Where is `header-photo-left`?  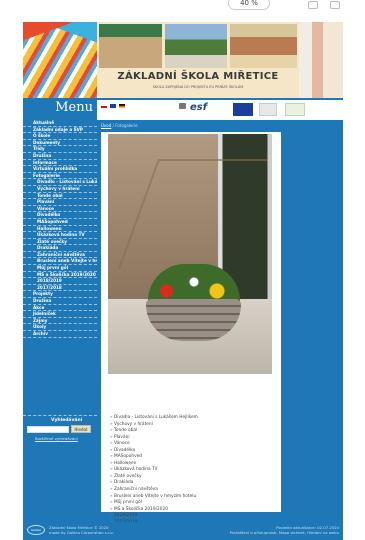 header-photo-left is located at coordinates (60, 60).